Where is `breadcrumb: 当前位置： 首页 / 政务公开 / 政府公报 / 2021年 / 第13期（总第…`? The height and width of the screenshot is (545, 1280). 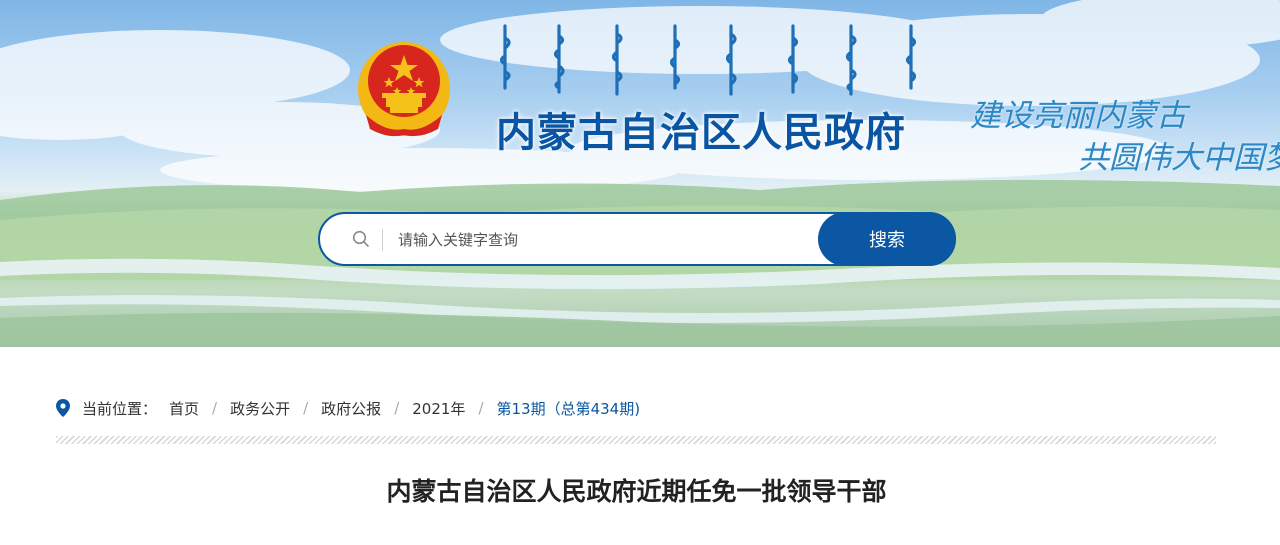
breadcrumb: 当前位置： 首页 / 政务公开 / 政府公报 / 2021年 / 第13期（总第… is located at coordinates (348, 408).